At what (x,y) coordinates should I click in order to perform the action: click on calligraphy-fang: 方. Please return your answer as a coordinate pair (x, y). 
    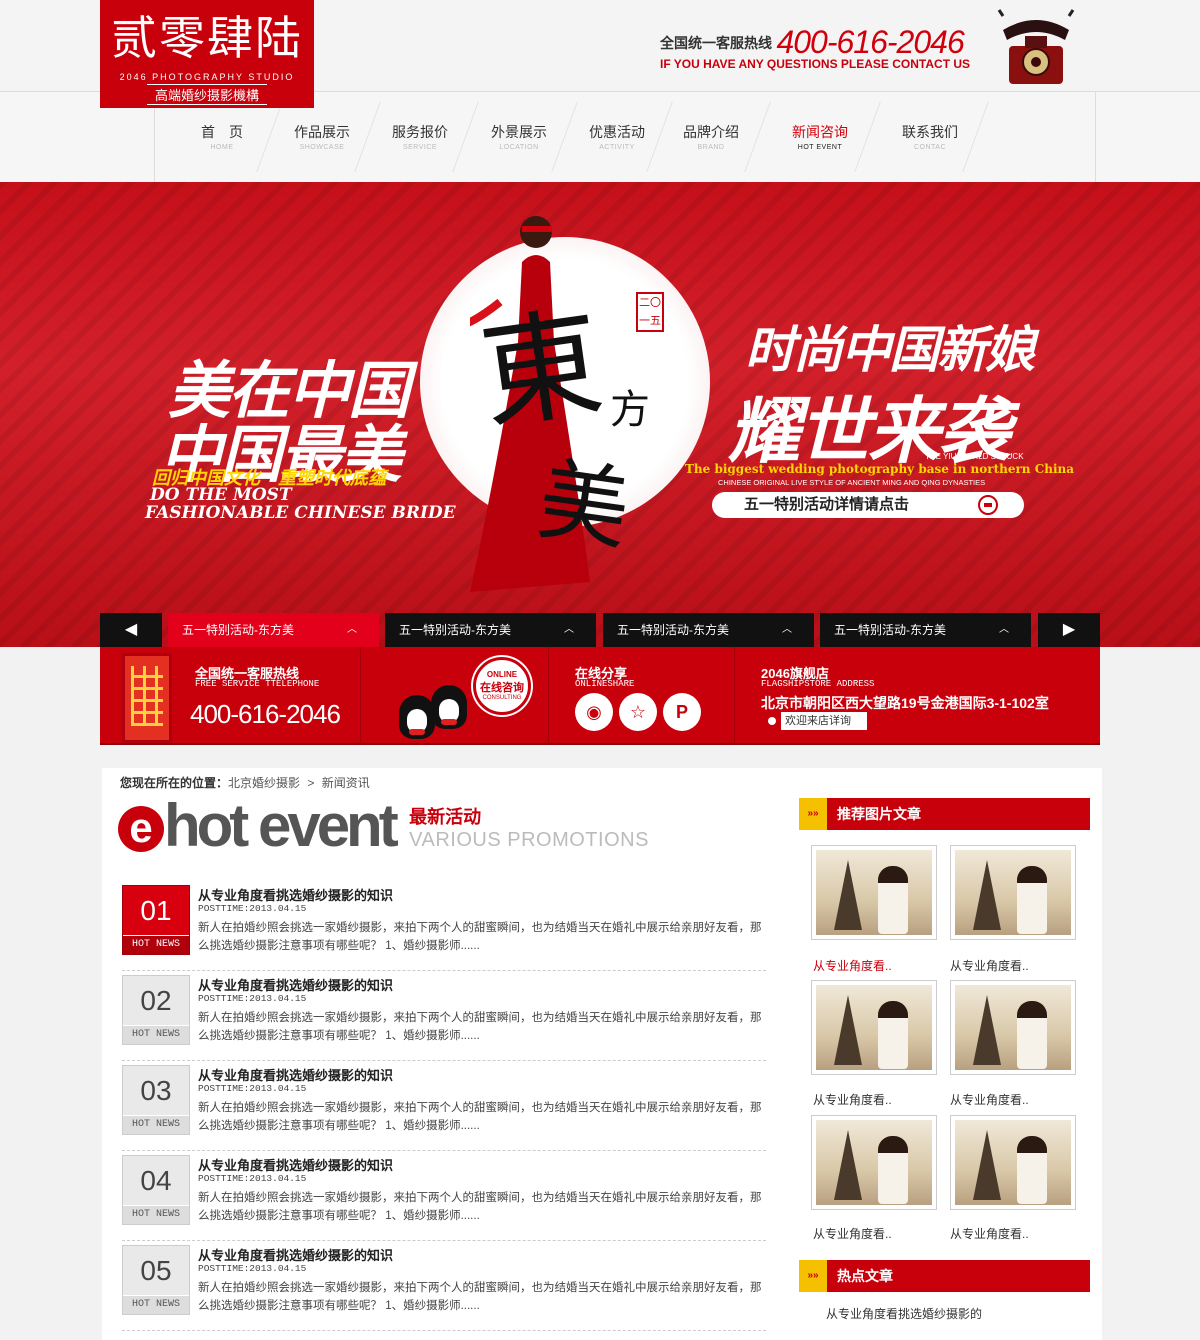
    Looking at the image, I should click on (630, 410).